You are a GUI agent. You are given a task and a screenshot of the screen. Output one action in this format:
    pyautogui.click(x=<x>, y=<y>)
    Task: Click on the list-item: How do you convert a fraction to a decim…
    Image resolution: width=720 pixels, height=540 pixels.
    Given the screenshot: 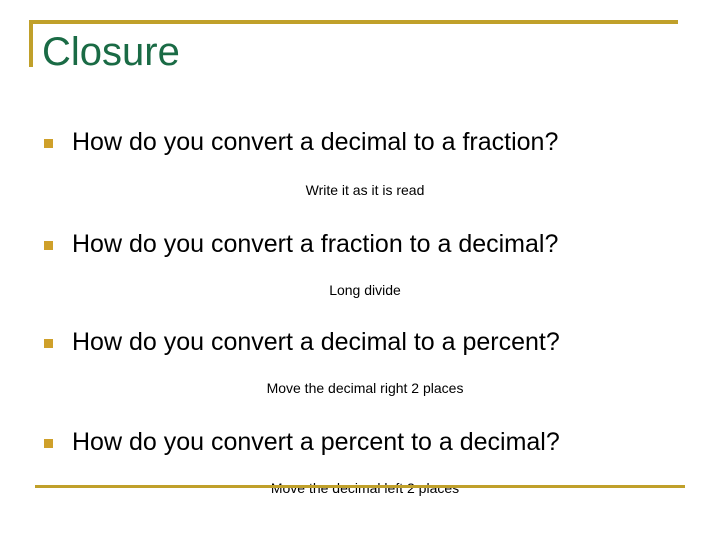 What is the action you would take?
    pyautogui.click(x=360, y=246)
    